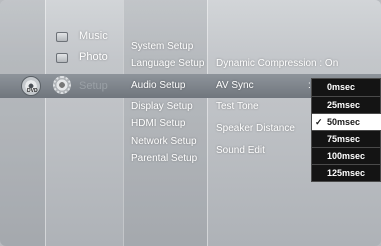 The image size is (381, 246). Describe the element at coordinates (346, 172) in the screenshot. I see `option-125msec: 125msec` at that location.